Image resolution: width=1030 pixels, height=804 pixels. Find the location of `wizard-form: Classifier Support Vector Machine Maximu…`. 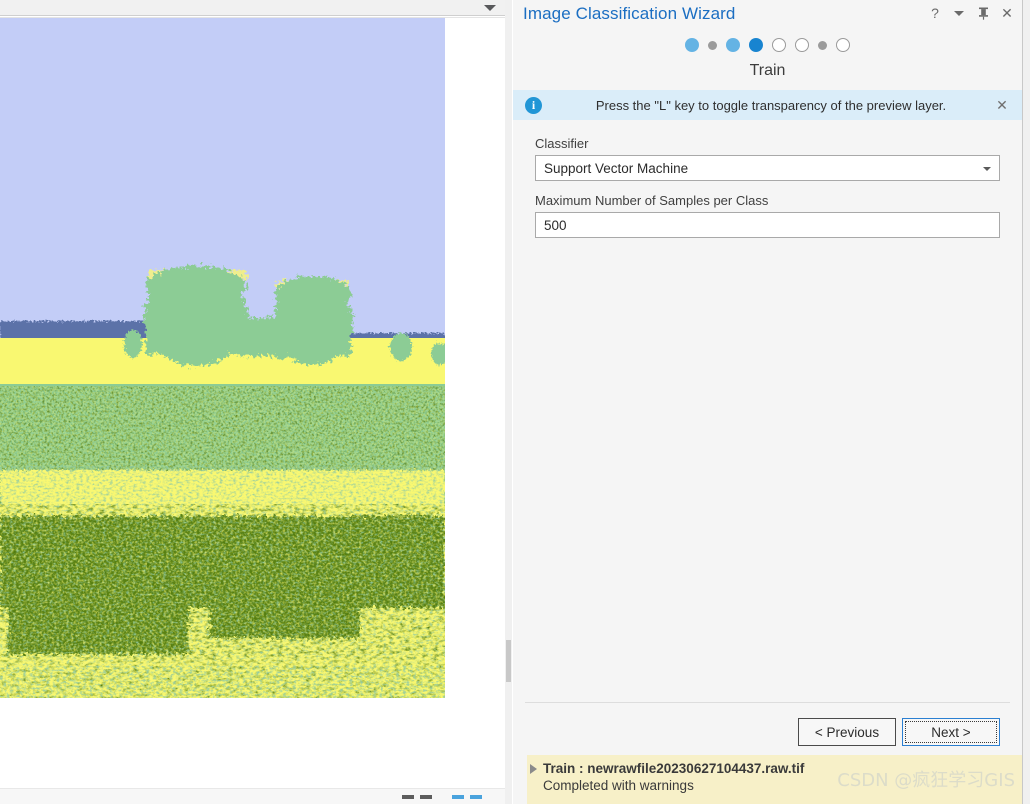

wizard-form: Classifier Support Vector Machine Maximu… is located at coordinates (767, 179).